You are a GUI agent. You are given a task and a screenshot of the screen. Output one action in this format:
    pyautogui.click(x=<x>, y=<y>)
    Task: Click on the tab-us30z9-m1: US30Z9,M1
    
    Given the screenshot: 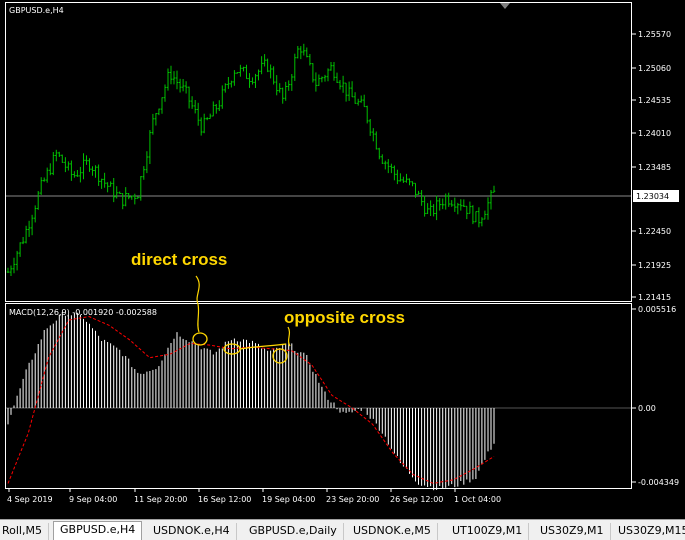 What is the action you would take?
    pyautogui.click(x=572, y=531)
    